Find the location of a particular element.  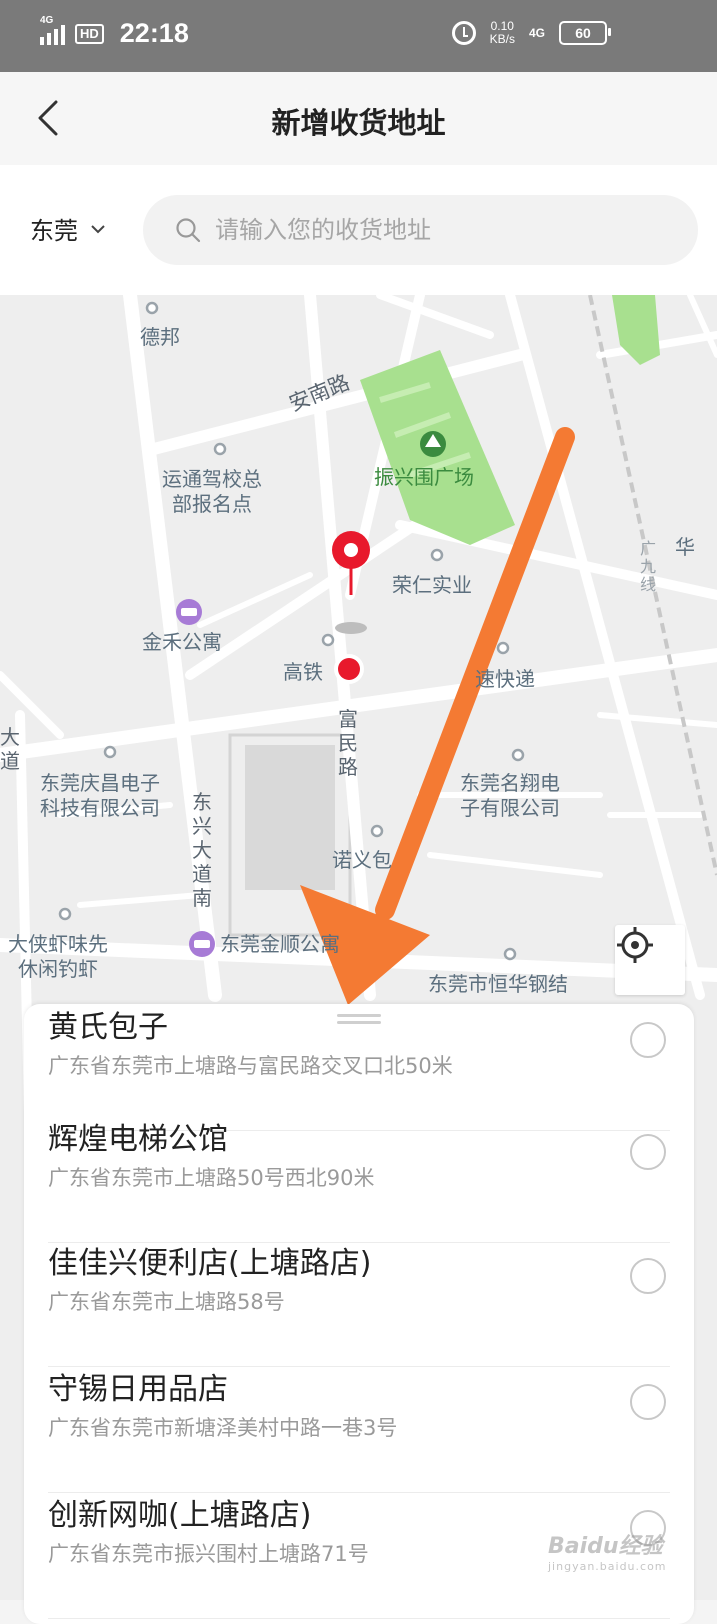

hd-voice-icon: HD is located at coordinates (89, 33).